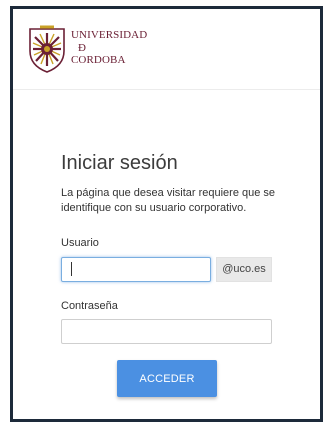 The width and height of the screenshot is (331, 430). I want to click on logo-line-3: CORDOBA, so click(98, 60).